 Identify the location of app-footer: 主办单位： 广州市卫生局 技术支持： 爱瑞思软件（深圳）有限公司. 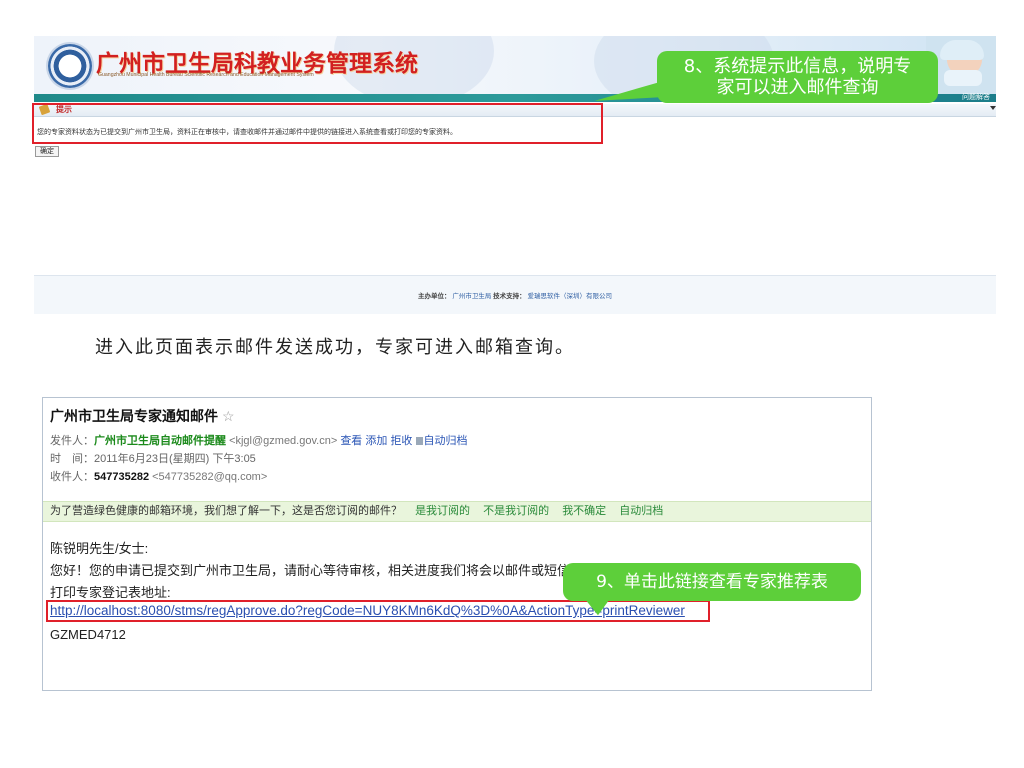
(515, 294).